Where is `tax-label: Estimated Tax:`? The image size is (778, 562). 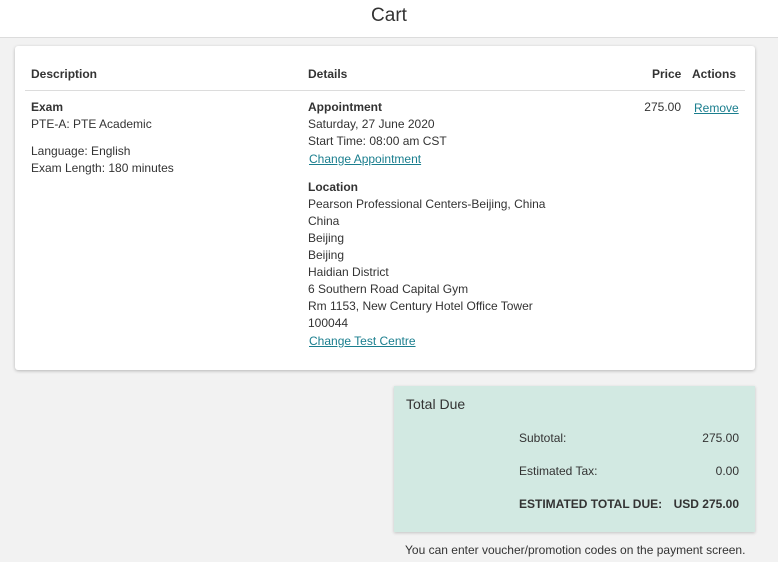
tax-label: Estimated Tax: is located at coordinates (558, 471).